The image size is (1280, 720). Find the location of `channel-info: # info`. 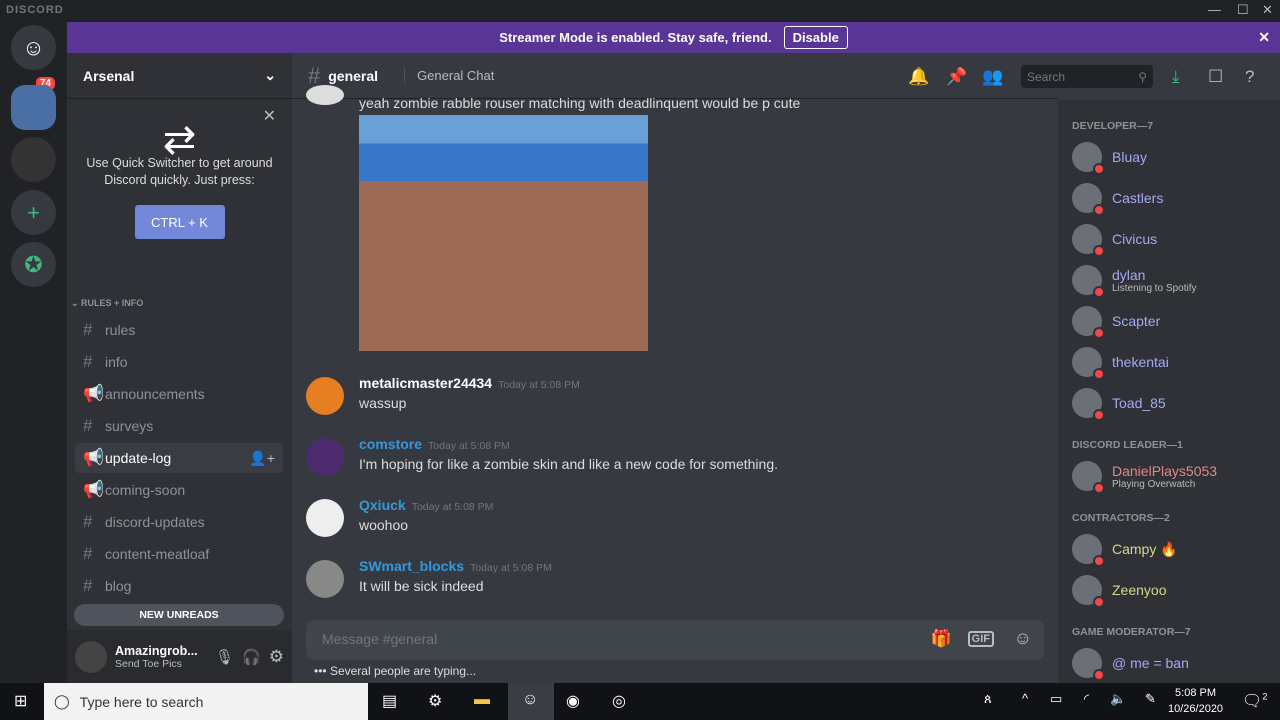

channel-info: # info is located at coordinates (179, 362).